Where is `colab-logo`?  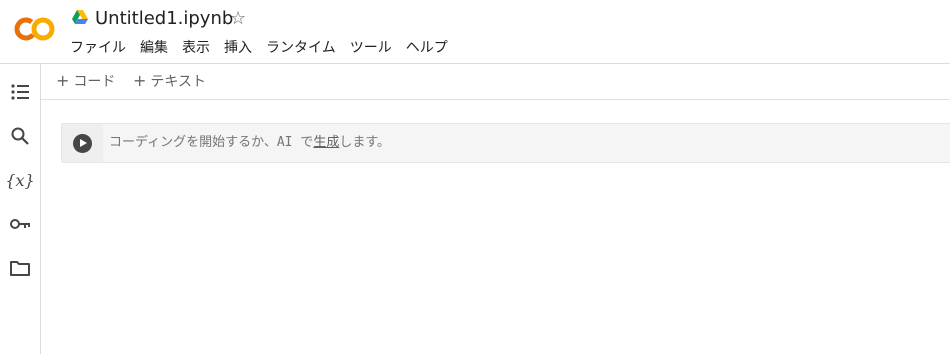 colab-logo is located at coordinates (35, 29).